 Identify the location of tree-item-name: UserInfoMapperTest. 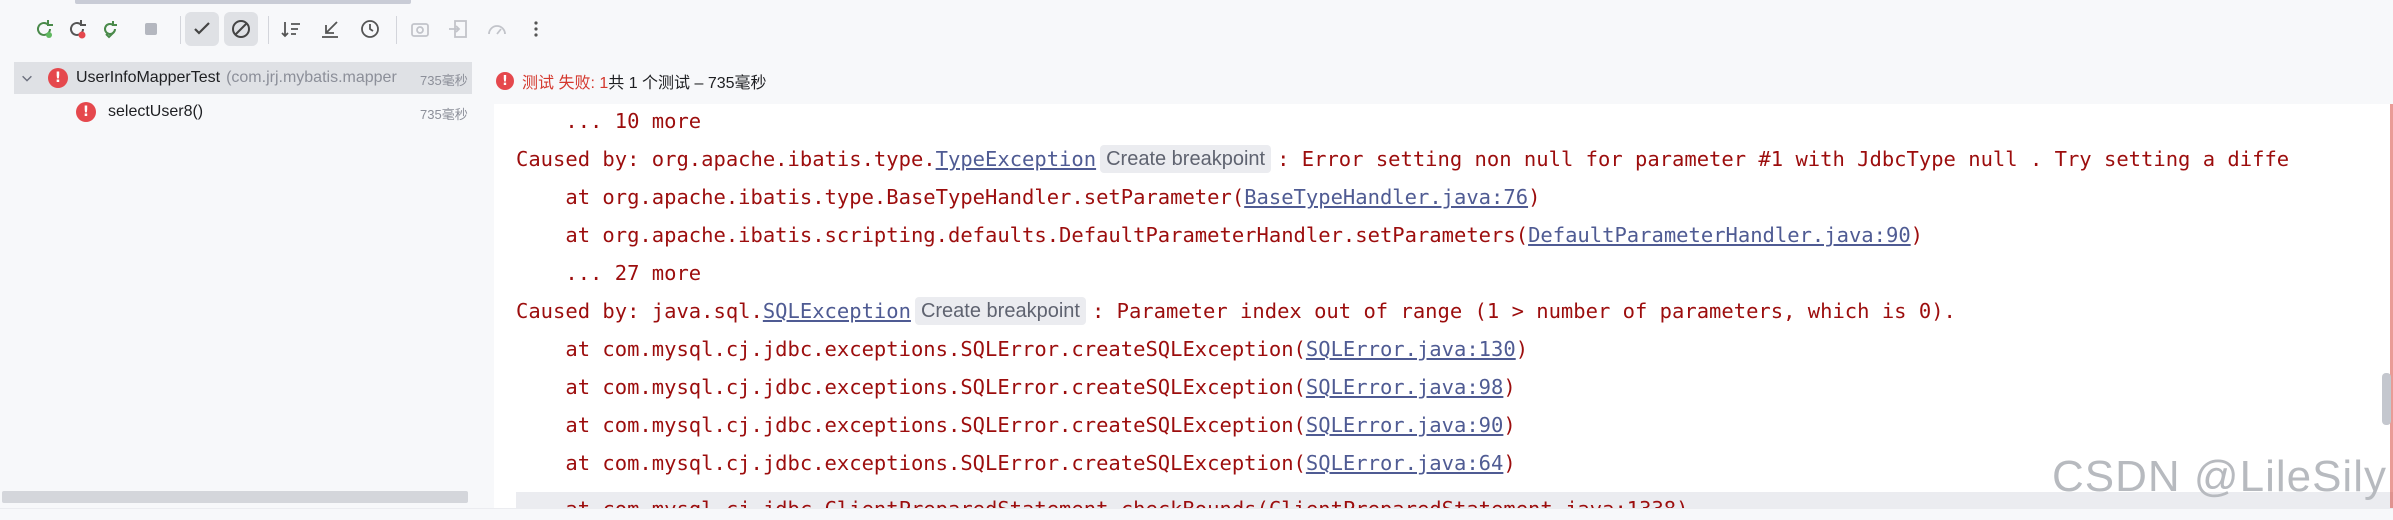
(148, 77).